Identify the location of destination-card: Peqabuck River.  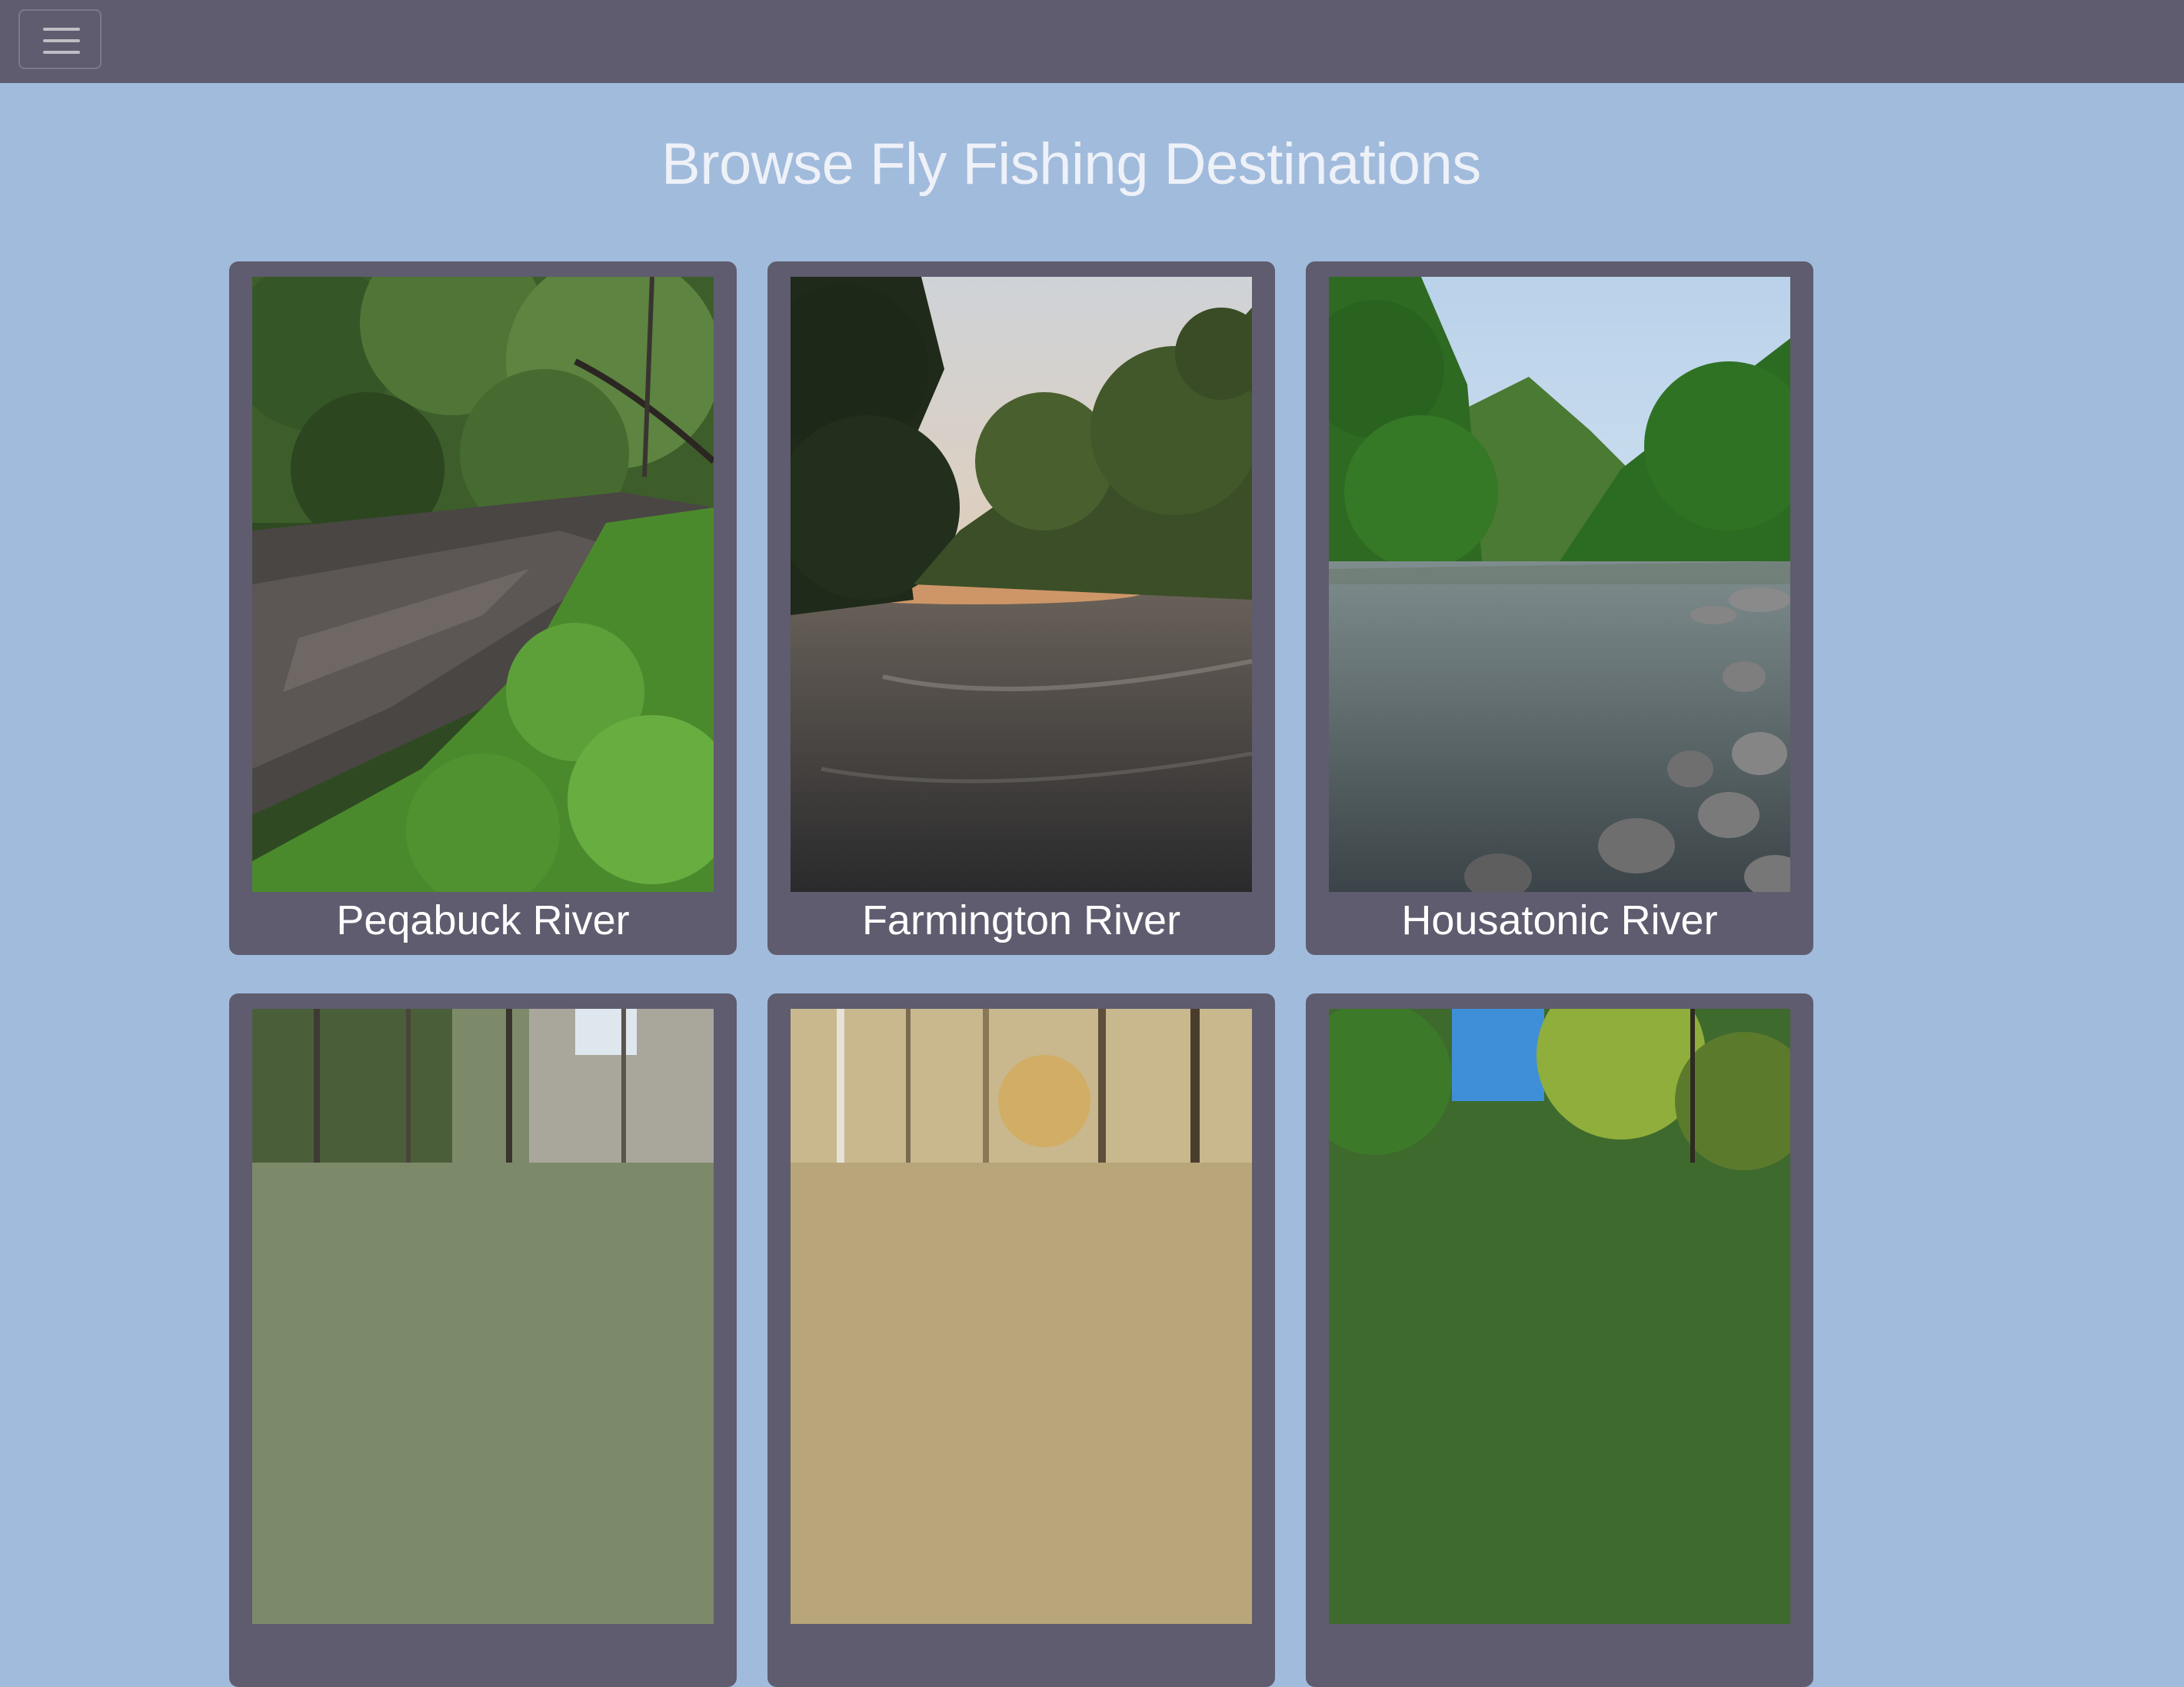
(483, 608).